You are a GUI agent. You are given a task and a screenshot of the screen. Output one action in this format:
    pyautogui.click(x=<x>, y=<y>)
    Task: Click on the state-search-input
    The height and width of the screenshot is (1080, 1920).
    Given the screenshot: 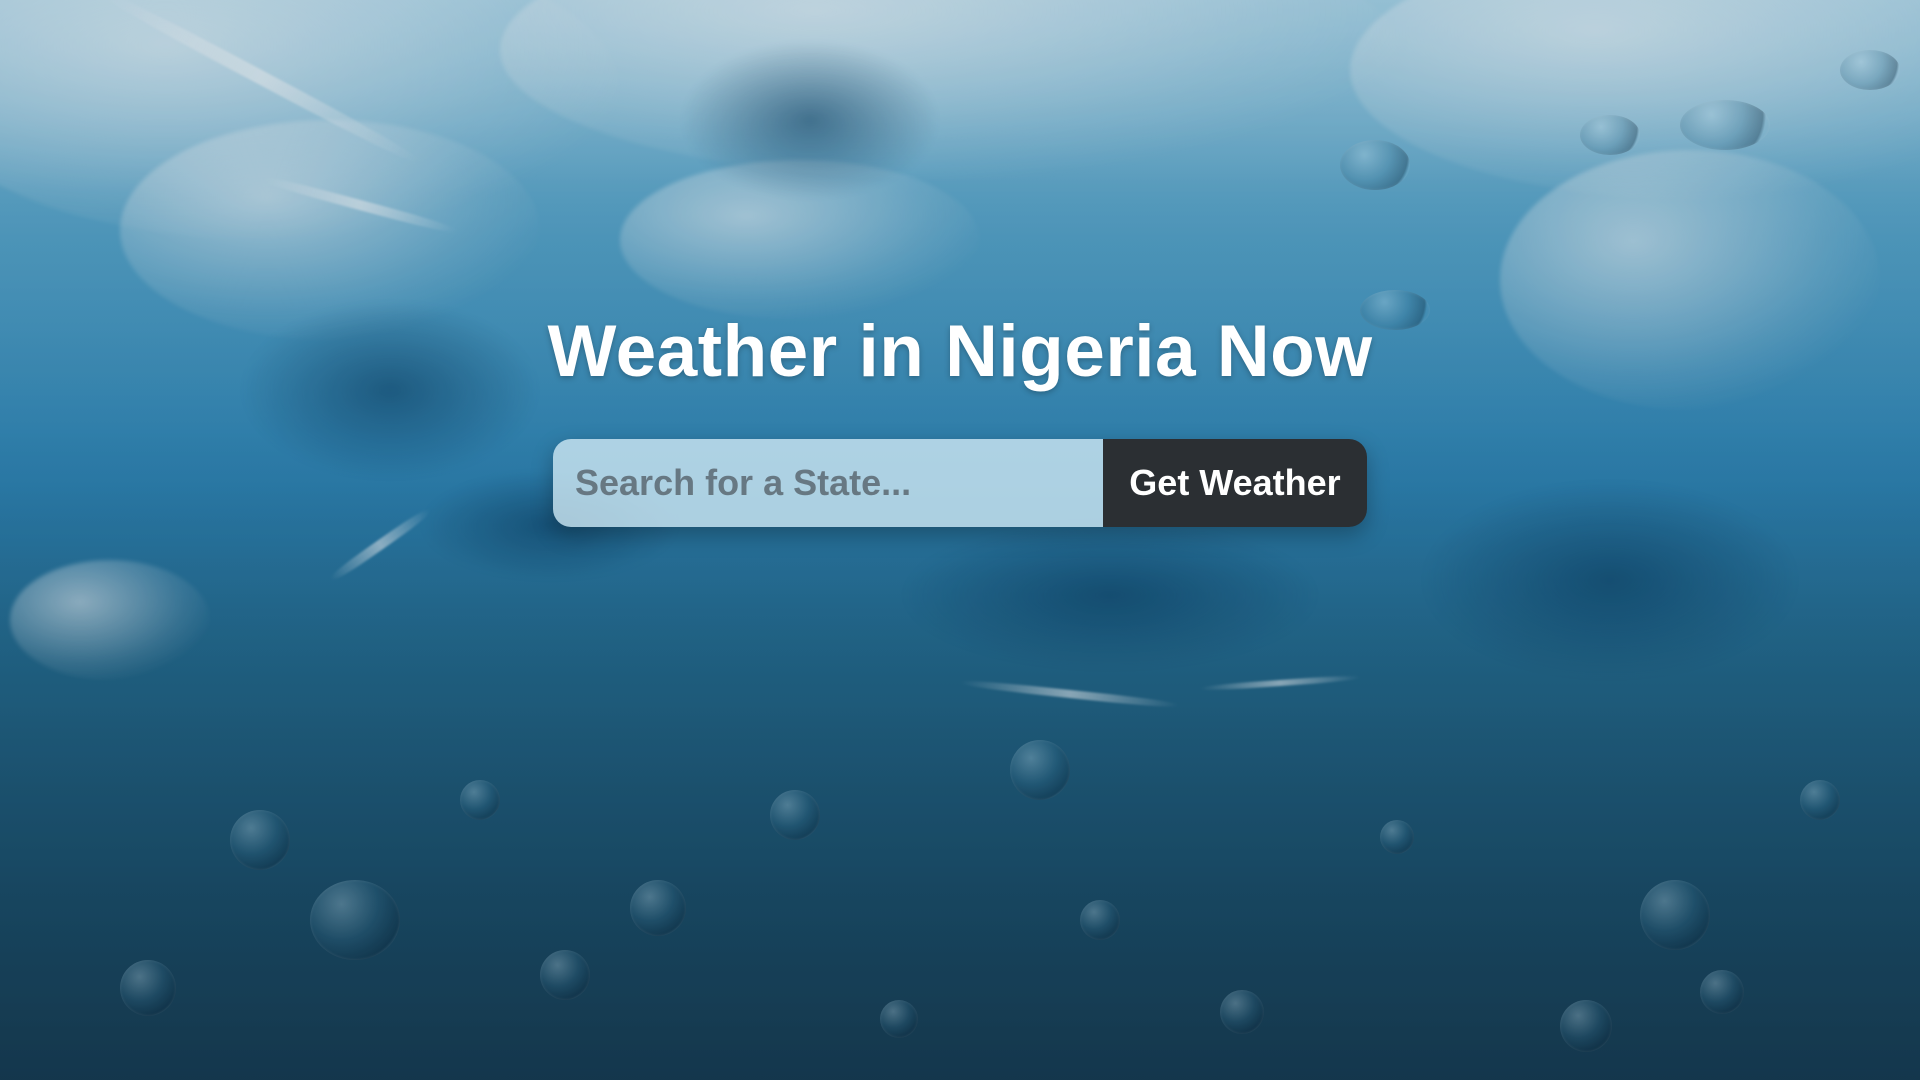 What is the action you would take?
    pyautogui.click(x=828, y=483)
    